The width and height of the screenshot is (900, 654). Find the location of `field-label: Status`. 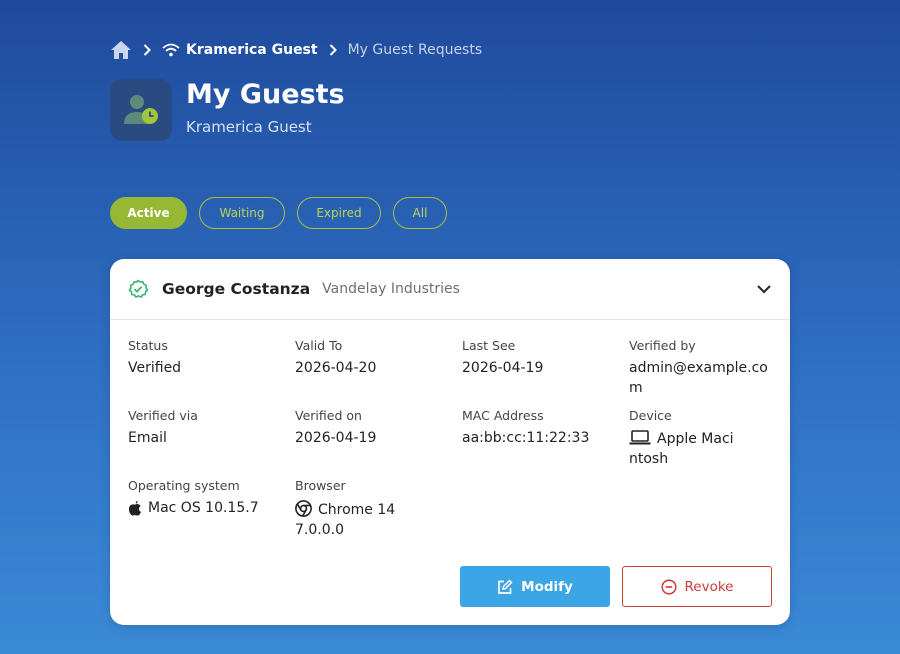

field-label: Status is located at coordinates (148, 345).